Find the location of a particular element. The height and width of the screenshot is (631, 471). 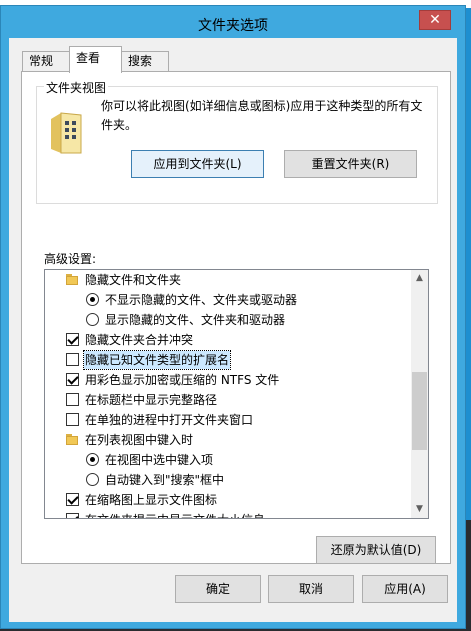

title-bar: 文件夹选项 ✕ is located at coordinates (233, 22).